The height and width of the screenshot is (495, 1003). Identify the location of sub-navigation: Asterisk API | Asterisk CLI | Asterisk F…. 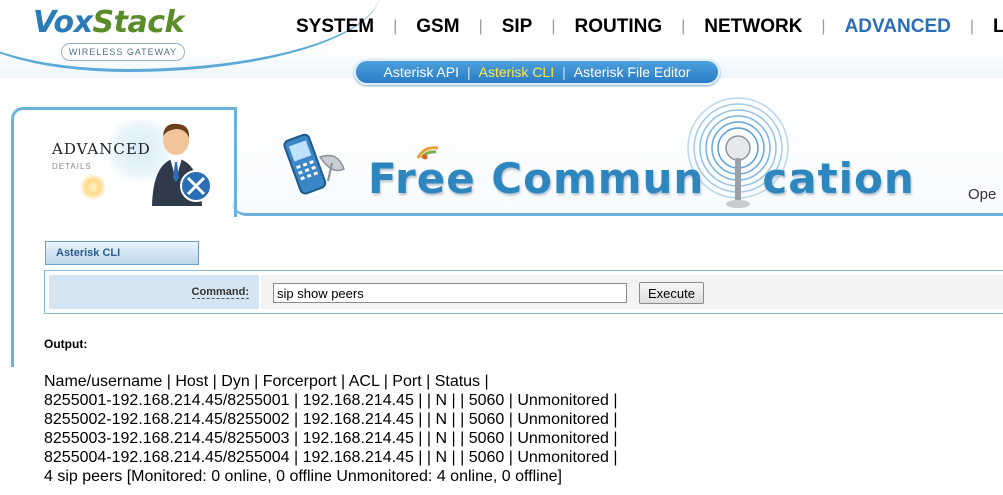
(537, 72).